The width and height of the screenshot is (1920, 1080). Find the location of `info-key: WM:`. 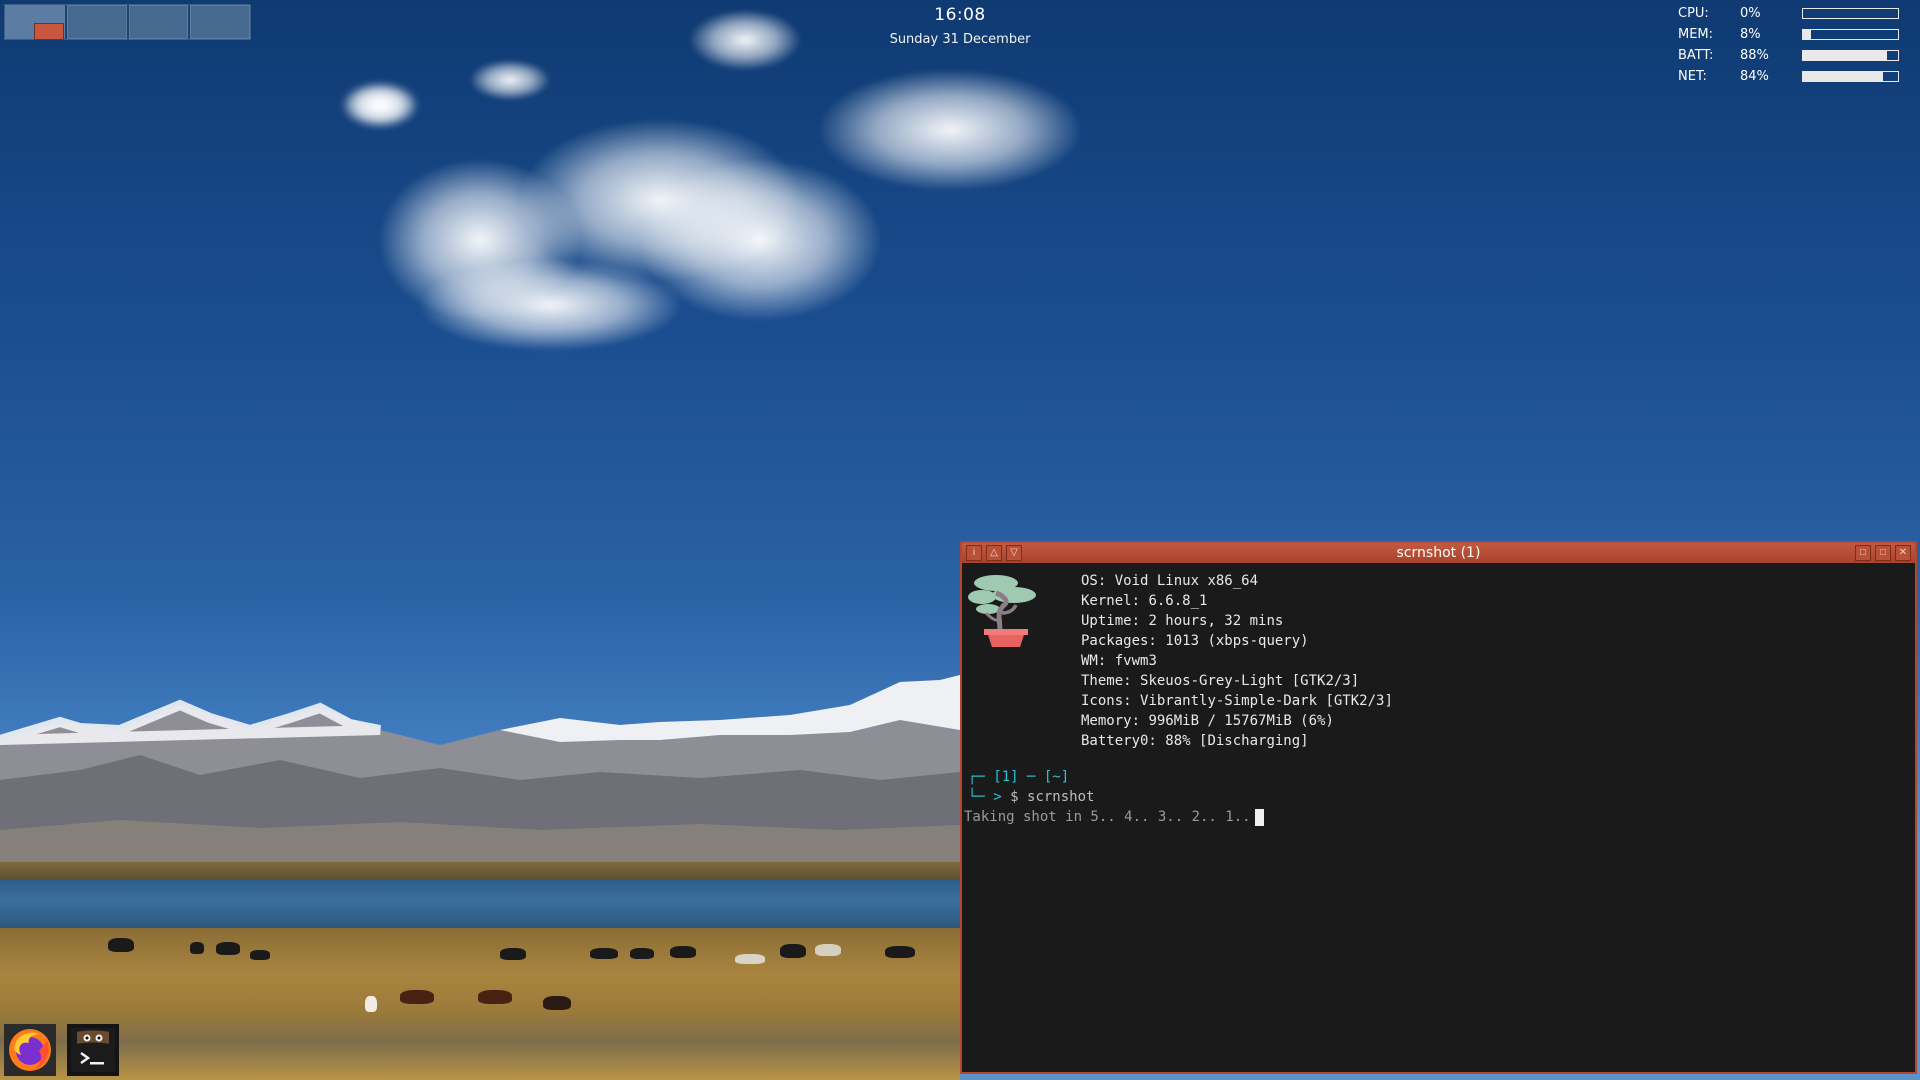

info-key: WM: is located at coordinates (1094, 661).